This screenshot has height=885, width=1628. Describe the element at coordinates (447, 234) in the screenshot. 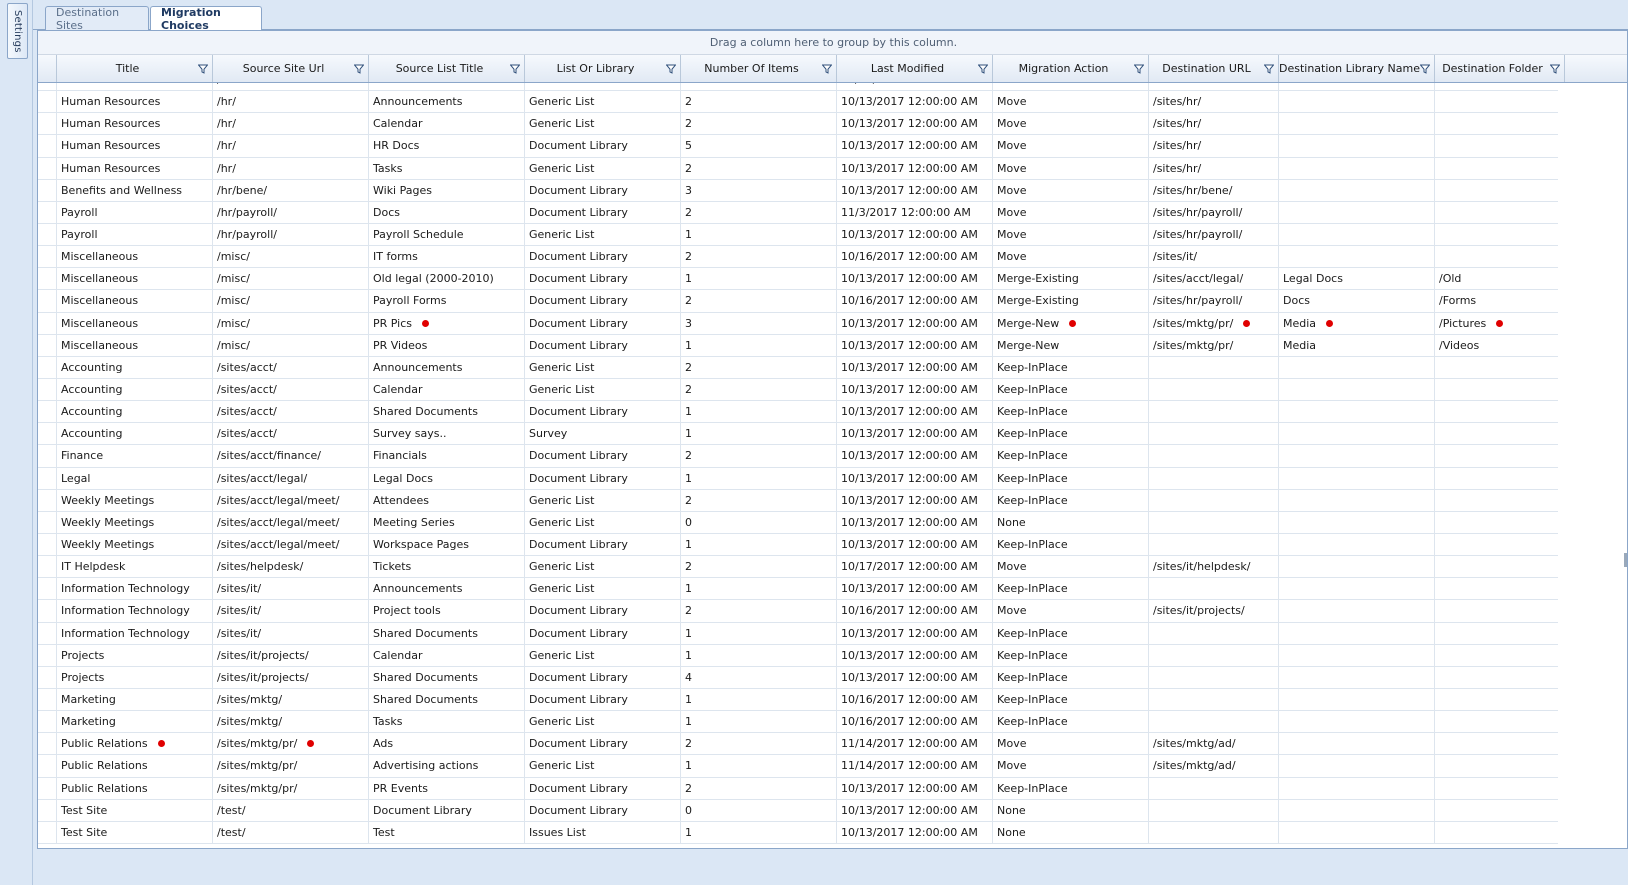

I see `cell-source-list-title: Payroll Schedule` at that location.